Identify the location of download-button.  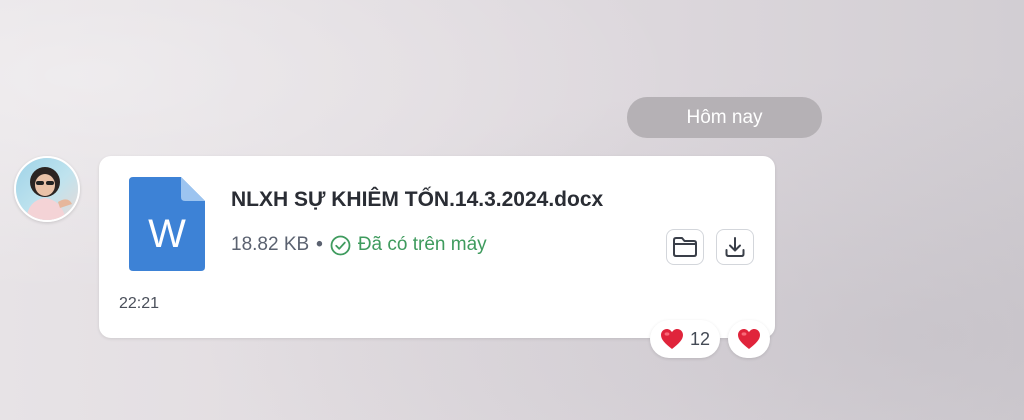
(735, 247).